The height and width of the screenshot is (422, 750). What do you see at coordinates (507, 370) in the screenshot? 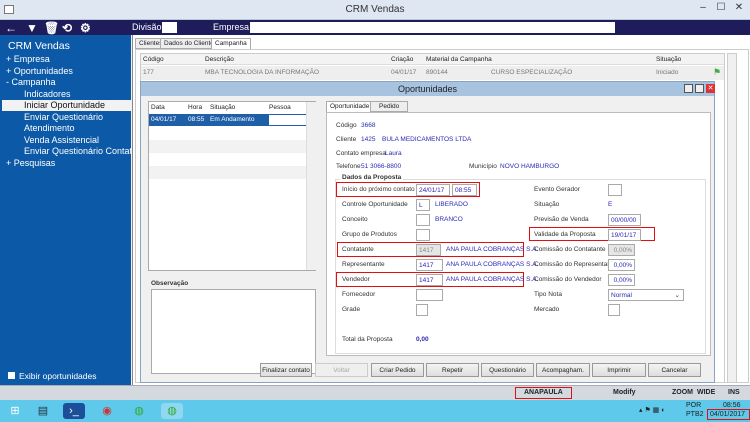
I see `questionario-button: Questionário` at bounding box center [507, 370].